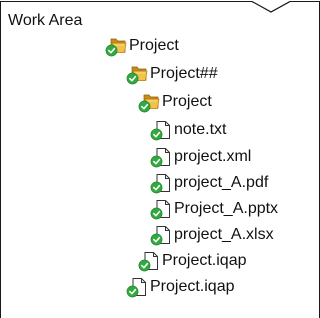 The image size is (320, 318). What do you see at coordinates (224, 234) in the screenshot?
I see `tree-item-label: project_A.xlsx` at bounding box center [224, 234].